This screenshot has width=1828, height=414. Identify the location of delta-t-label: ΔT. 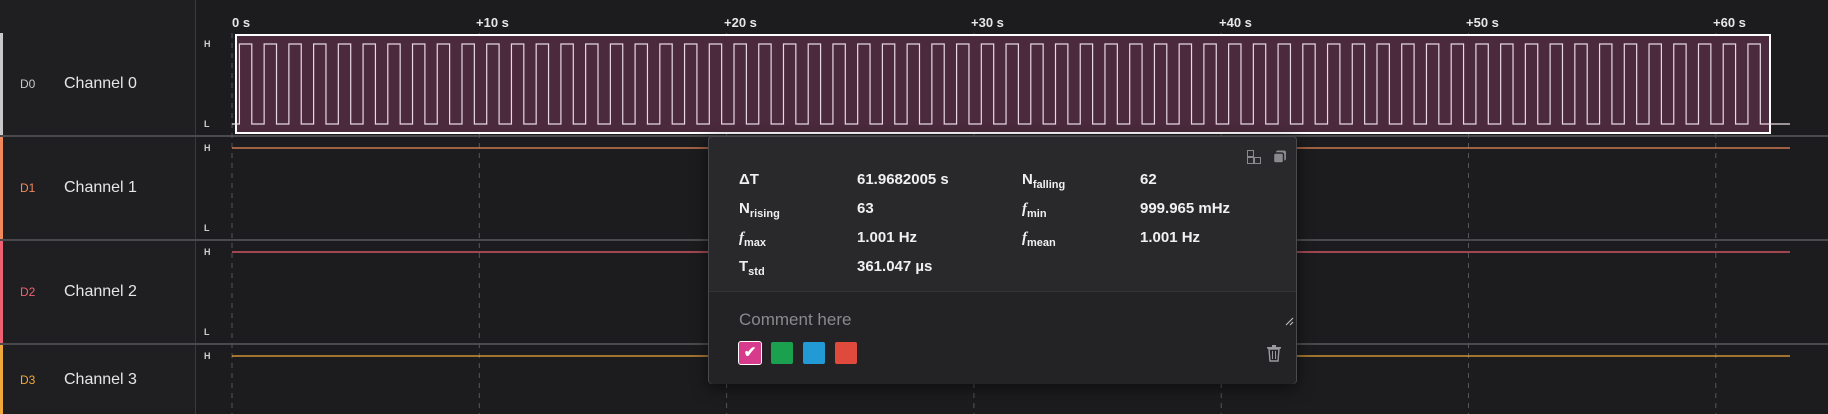
(749, 179).